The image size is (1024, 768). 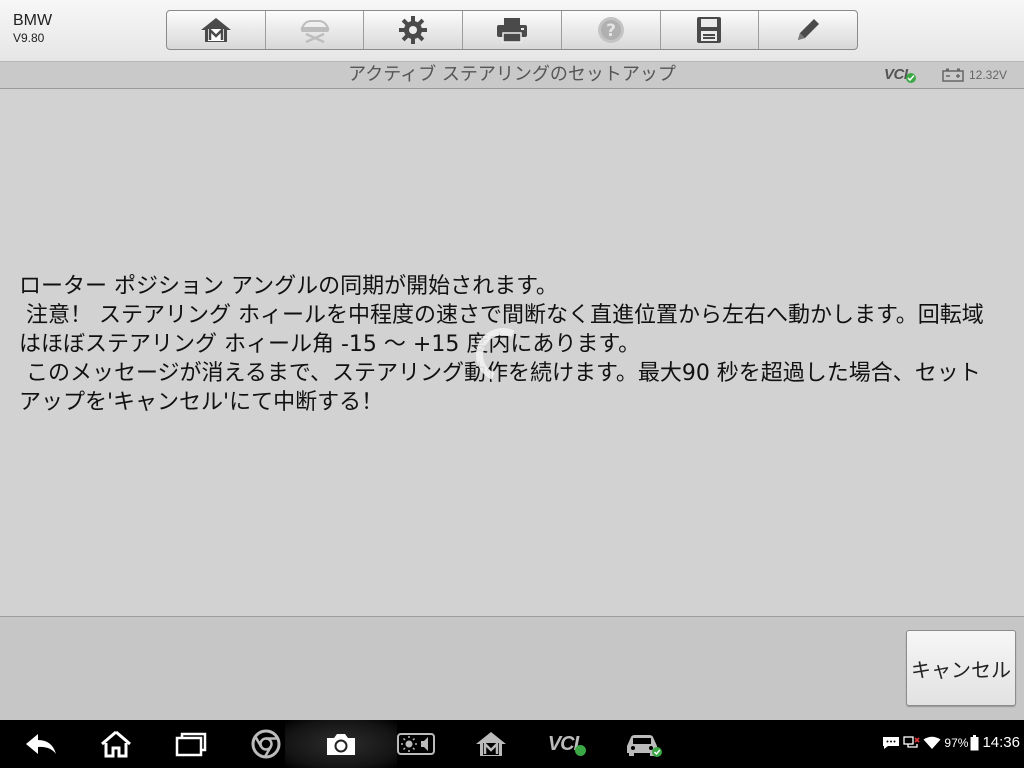 What do you see at coordinates (910, 77) in the screenshot?
I see `vci-connected-icon` at bounding box center [910, 77].